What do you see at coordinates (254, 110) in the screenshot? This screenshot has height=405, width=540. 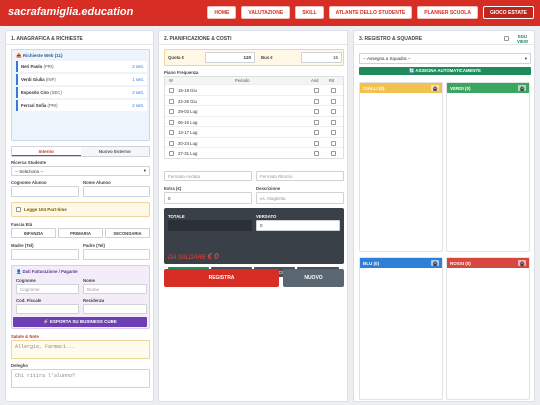 I see `table-row: 29-03 Lug` at bounding box center [254, 110].